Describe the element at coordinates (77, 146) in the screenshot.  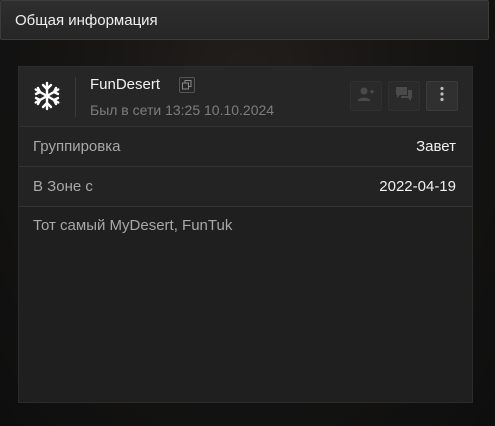
I see `group-label: Группировка` at that location.